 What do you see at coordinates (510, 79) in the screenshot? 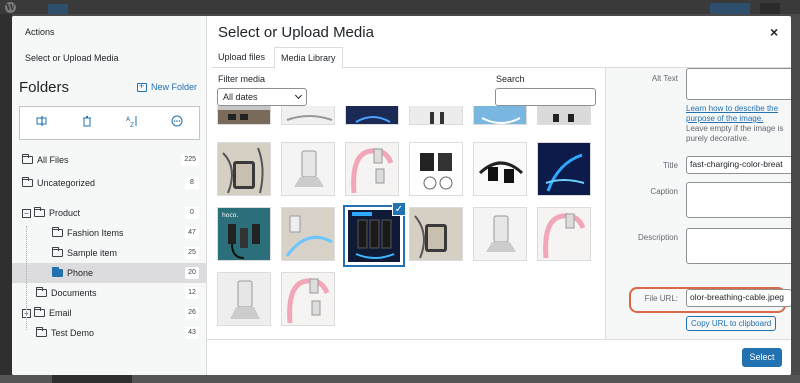
I see `search-label: Search` at bounding box center [510, 79].